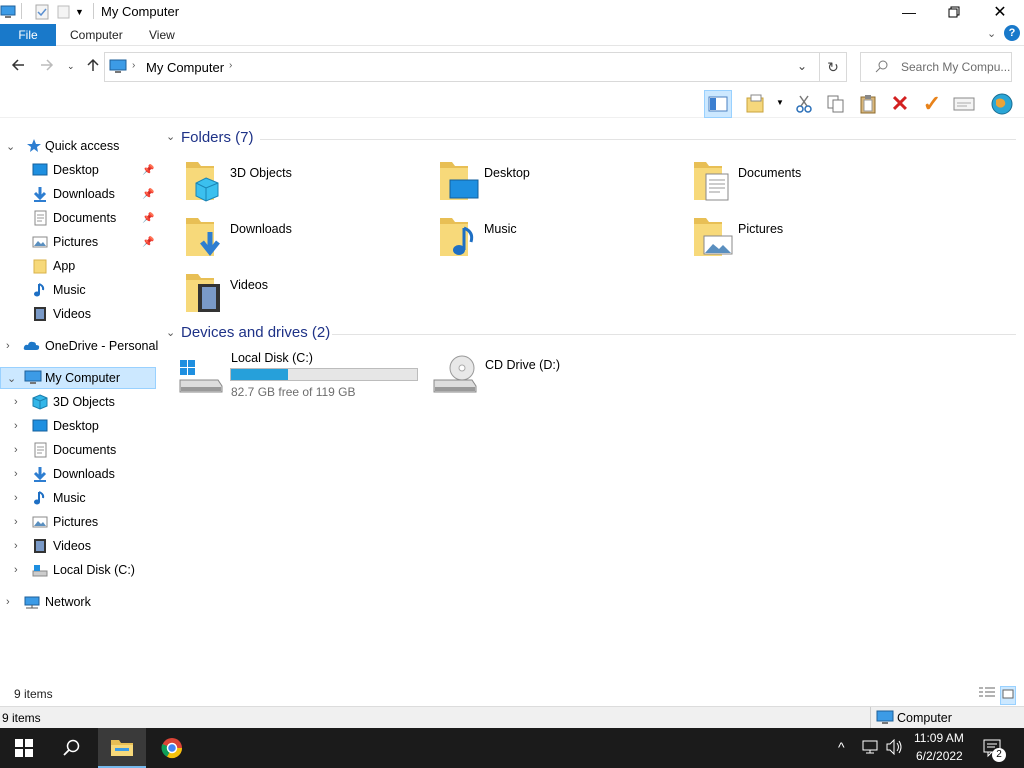 This screenshot has height=768, width=1024. What do you see at coordinates (871, 748) in the screenshot?
I see `network-status-icon` at bounding box center [871, 748].